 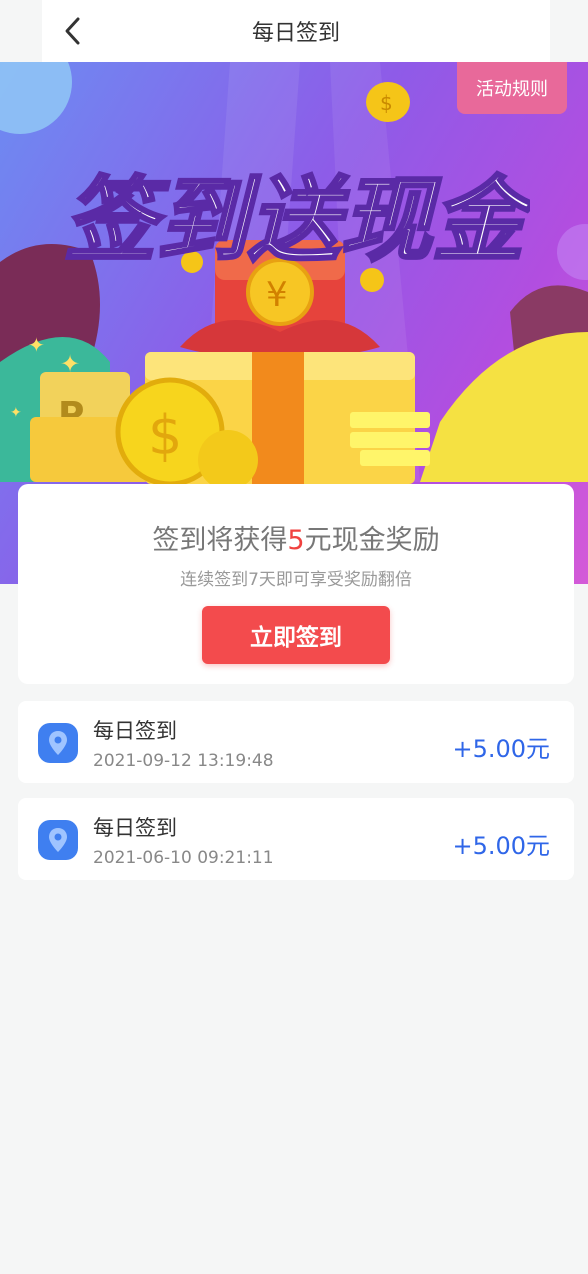 I want to click on reward-text-prefix: 签到将获得, so click(x=220, y=540).